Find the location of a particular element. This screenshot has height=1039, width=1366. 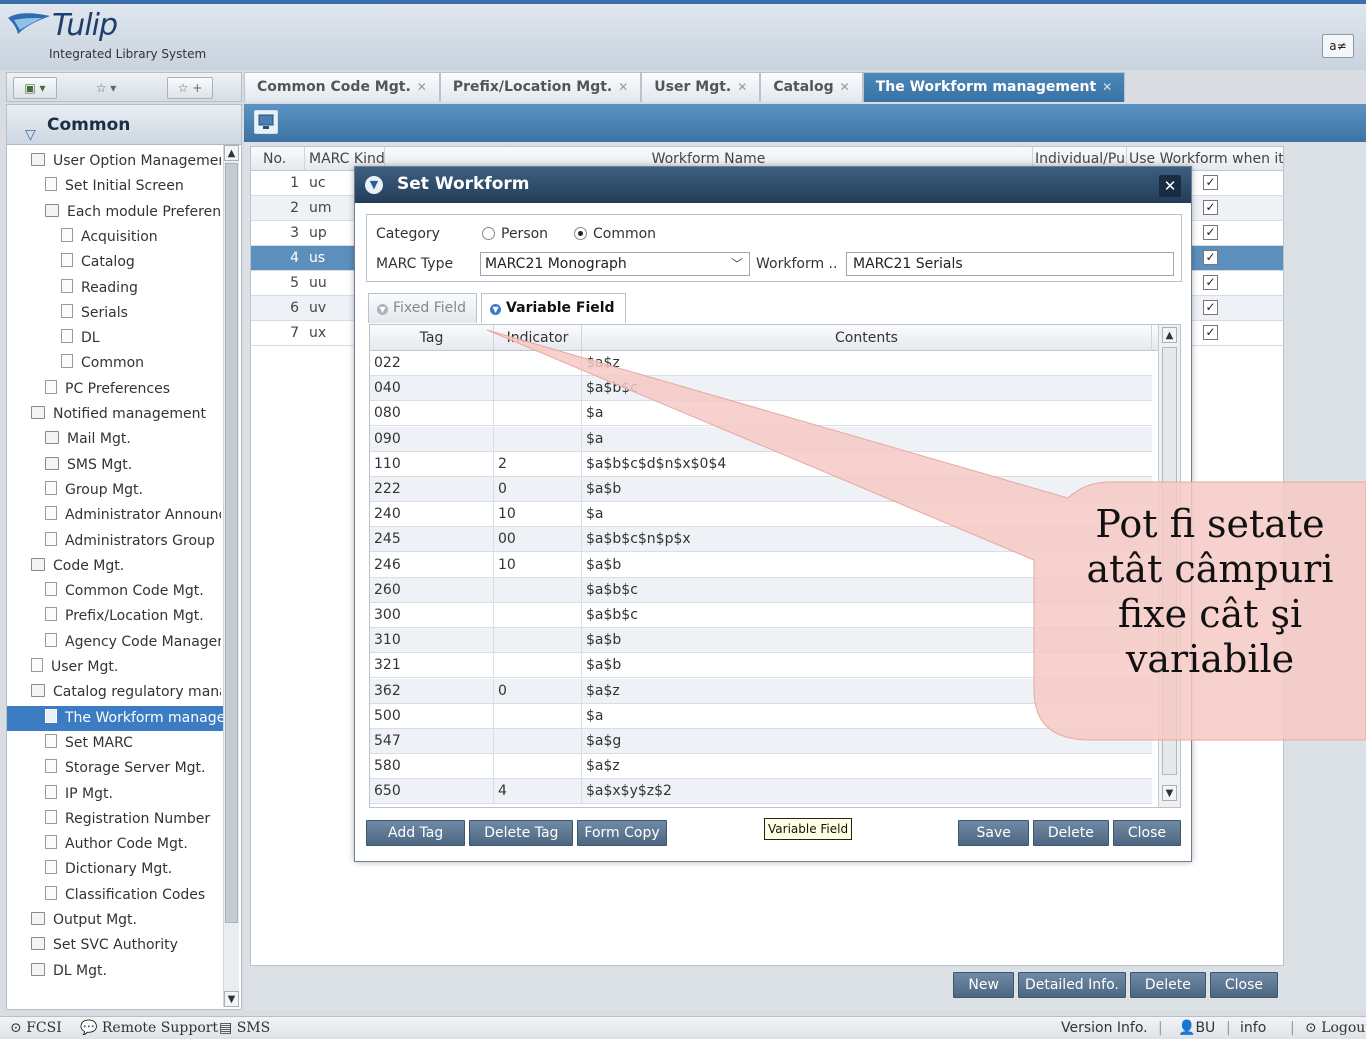

table-row: 040 $a$b$c is located at coordinates (761, 389).